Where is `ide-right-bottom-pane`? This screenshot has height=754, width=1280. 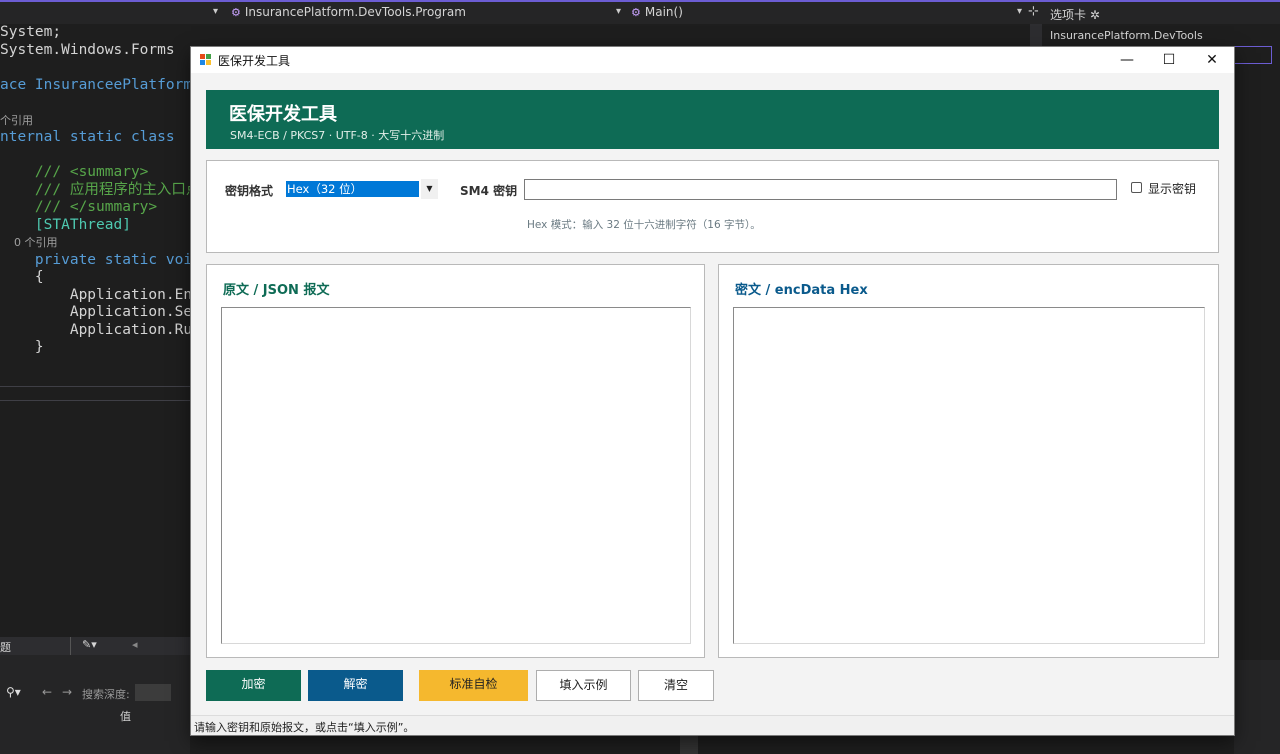
ide-right-bottom-pane is located at coordinates (1257, 707).